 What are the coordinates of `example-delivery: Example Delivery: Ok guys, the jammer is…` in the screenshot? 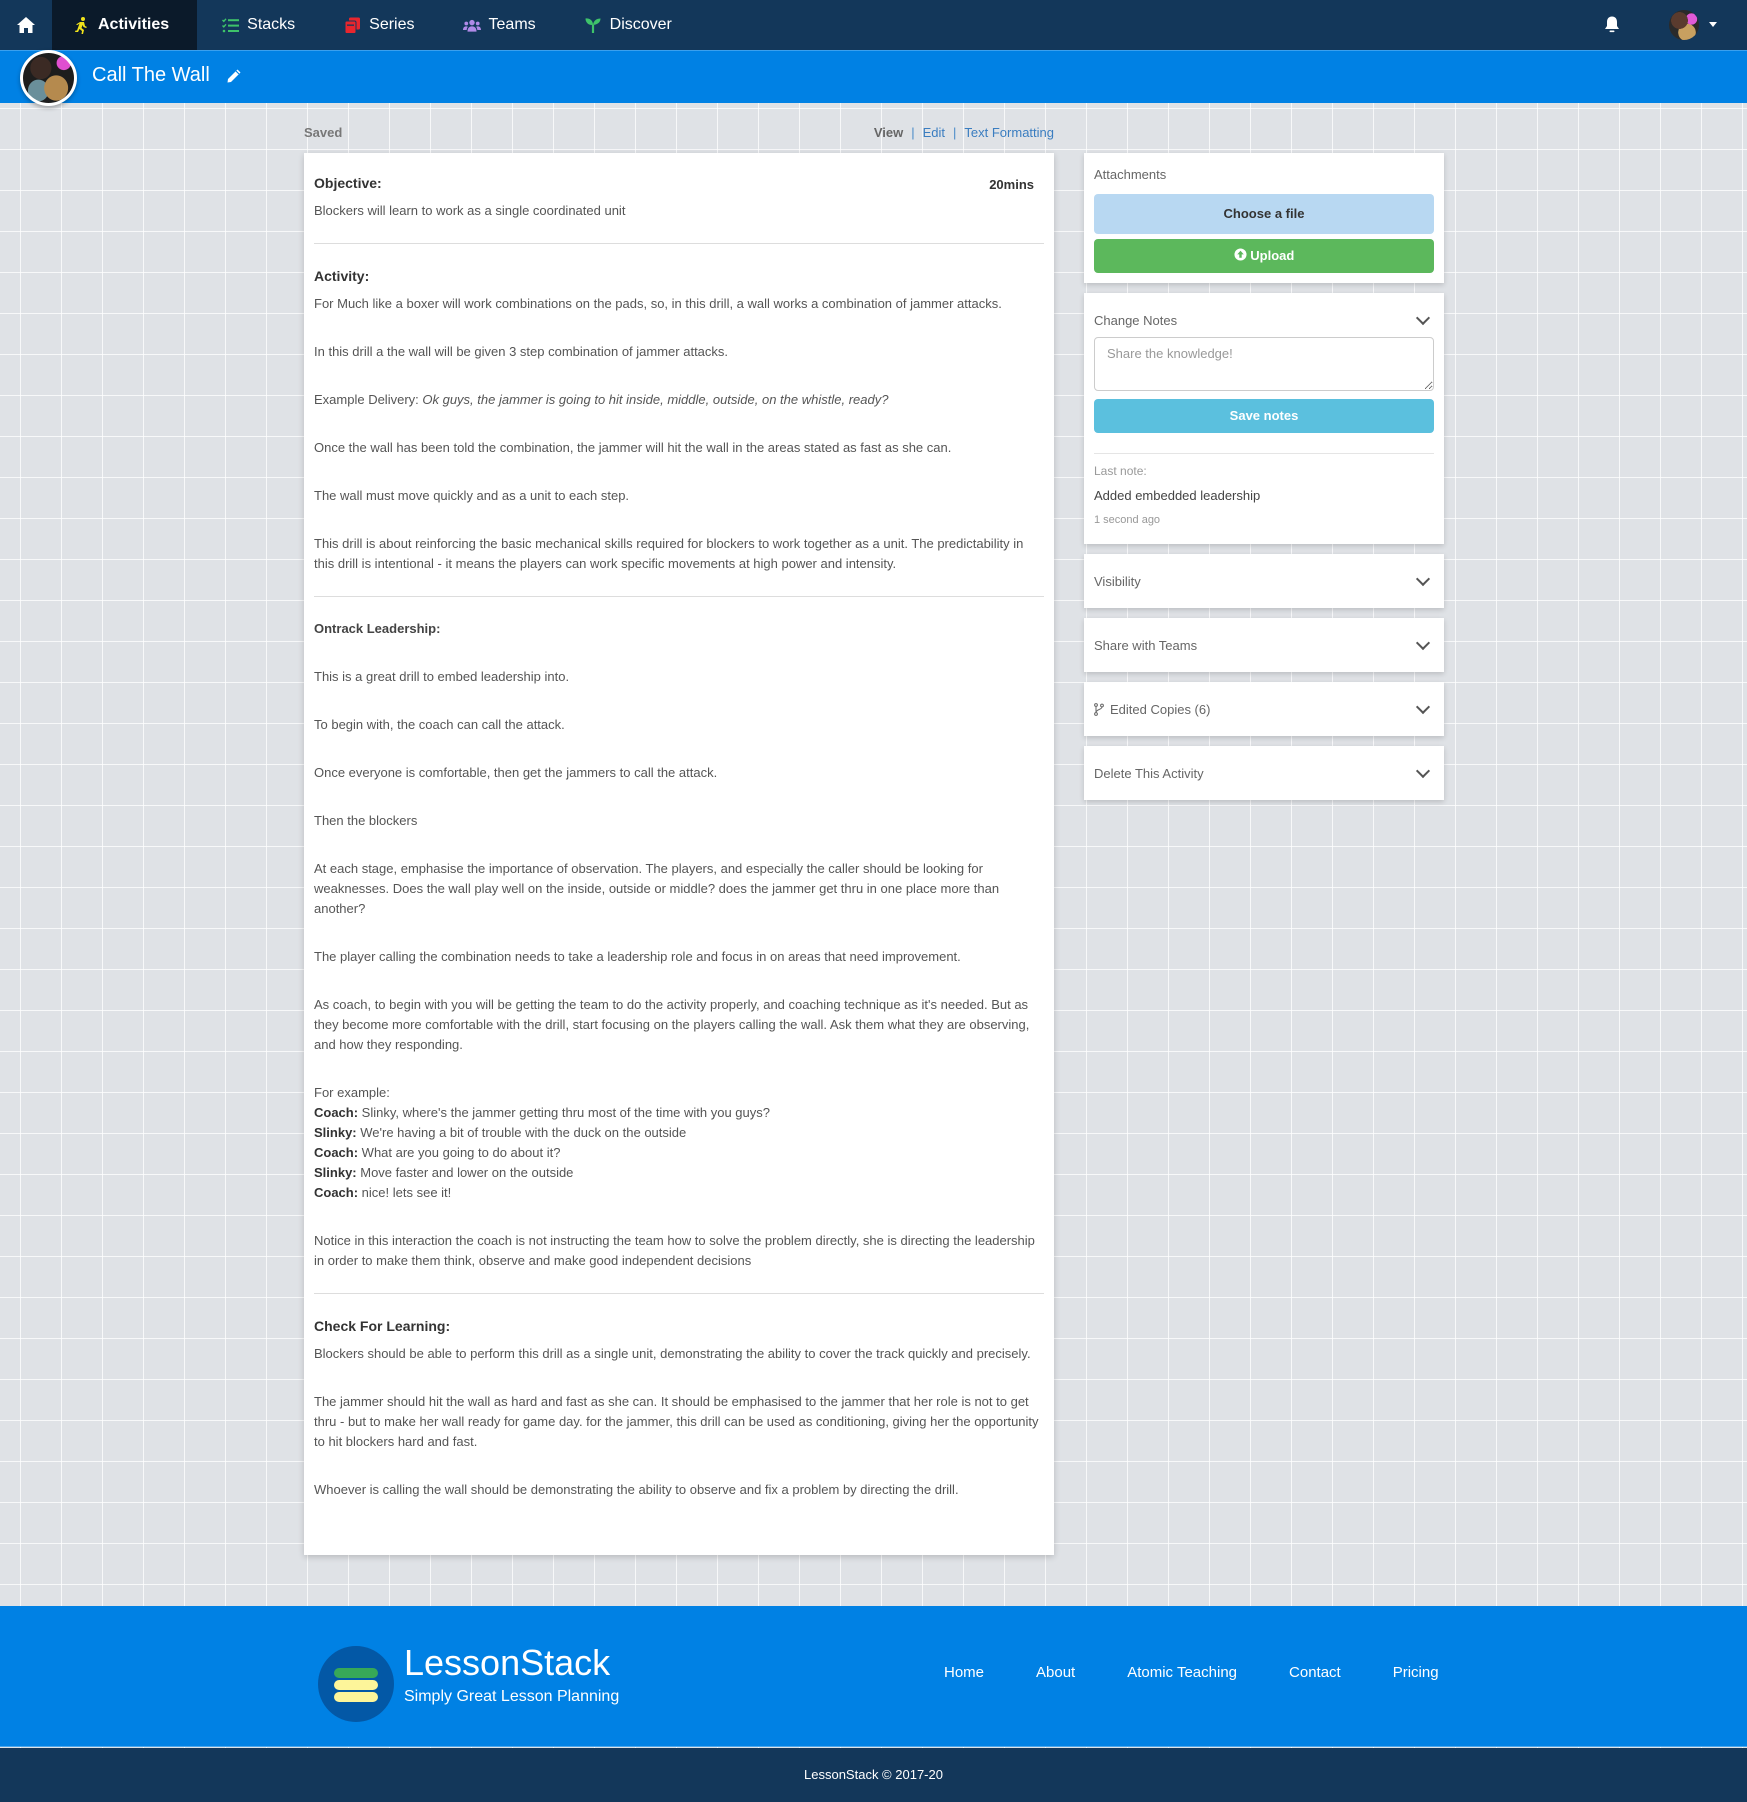 It's located at (679, 400).